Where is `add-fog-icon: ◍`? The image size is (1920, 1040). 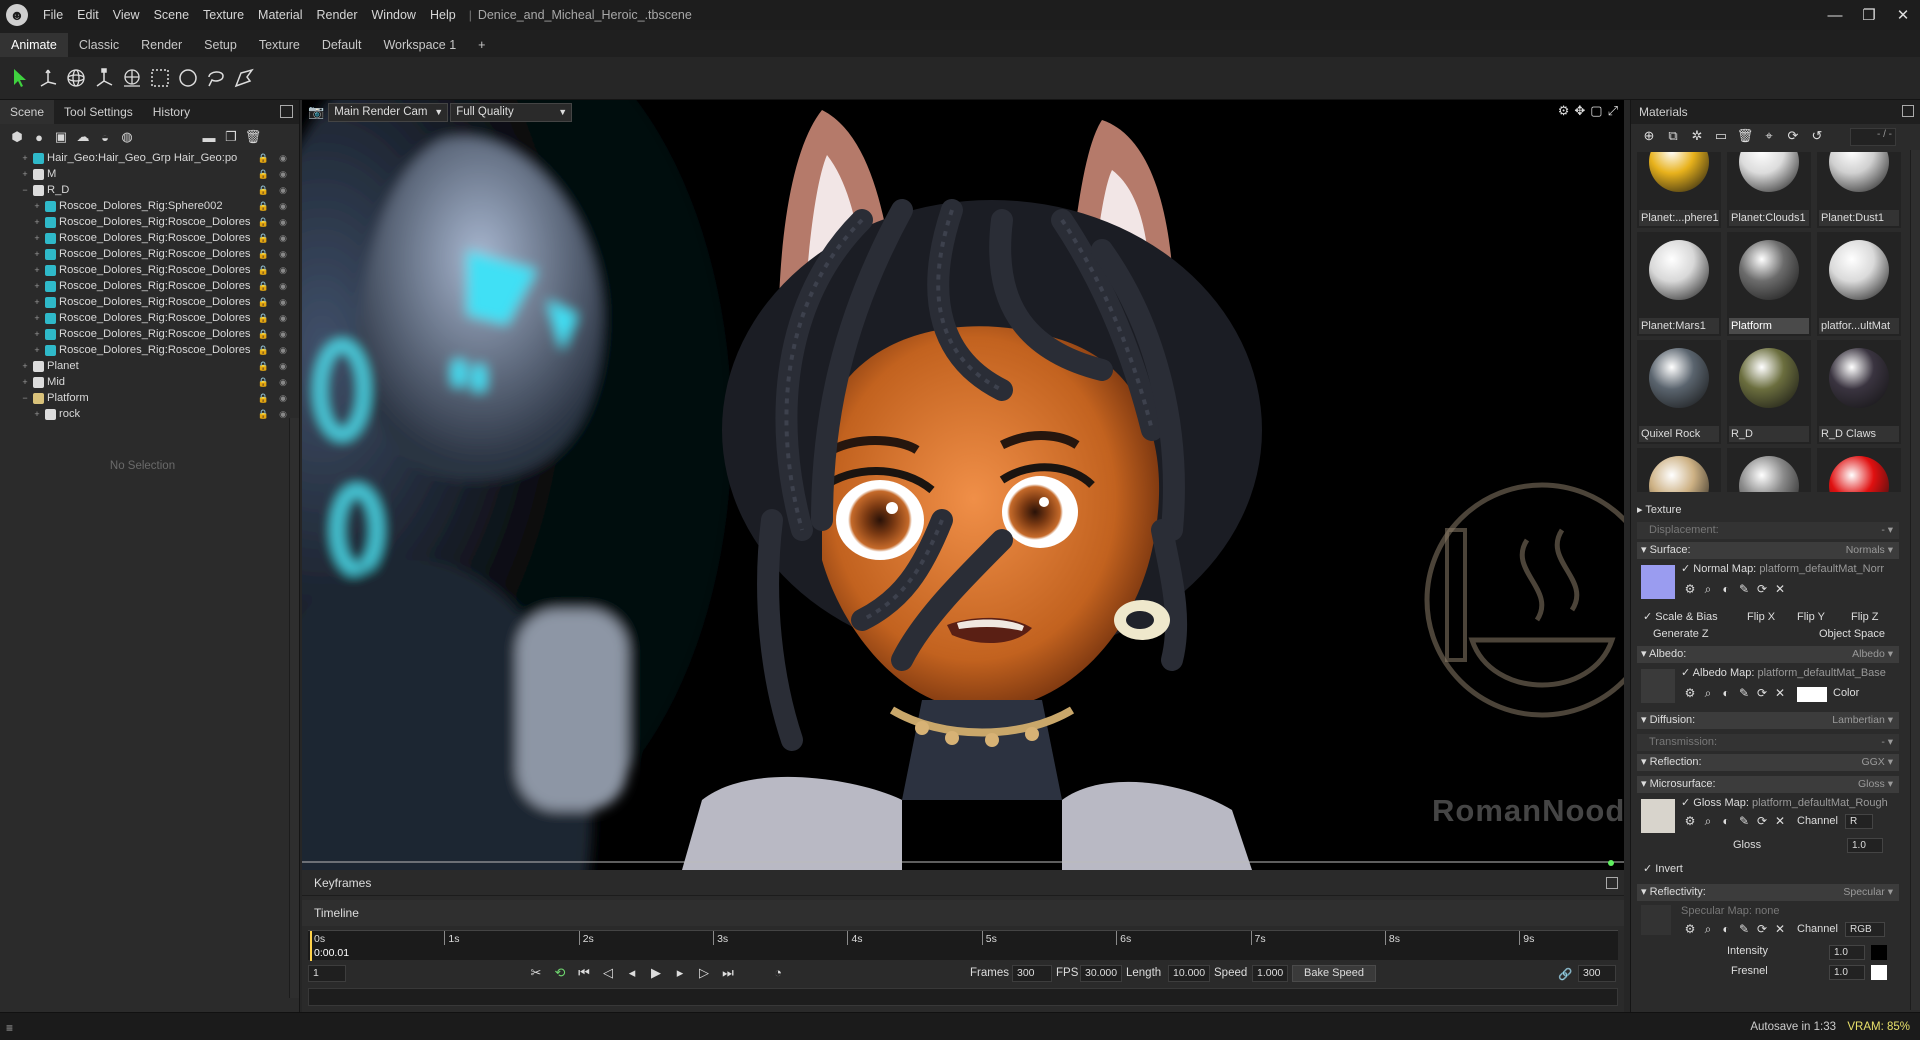
add-fog-icon: ◍ is located at coordinates (127, 137).